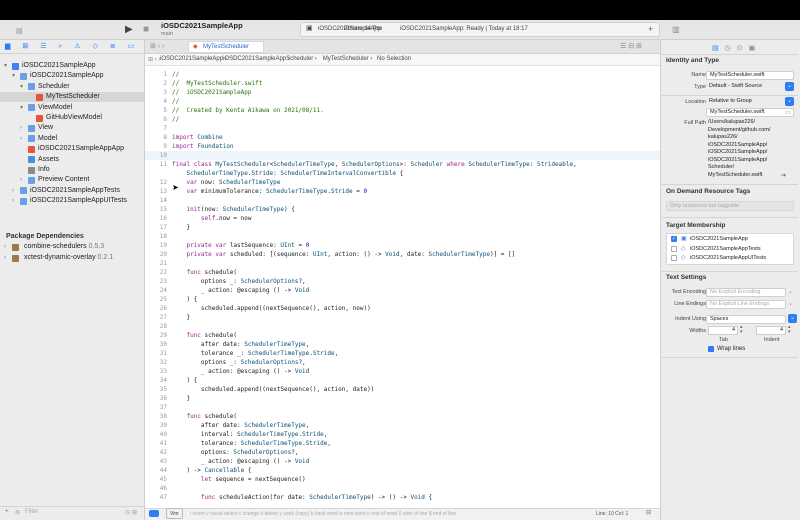  I want to click on wrap-lines-checkbox, so click(711, 349).